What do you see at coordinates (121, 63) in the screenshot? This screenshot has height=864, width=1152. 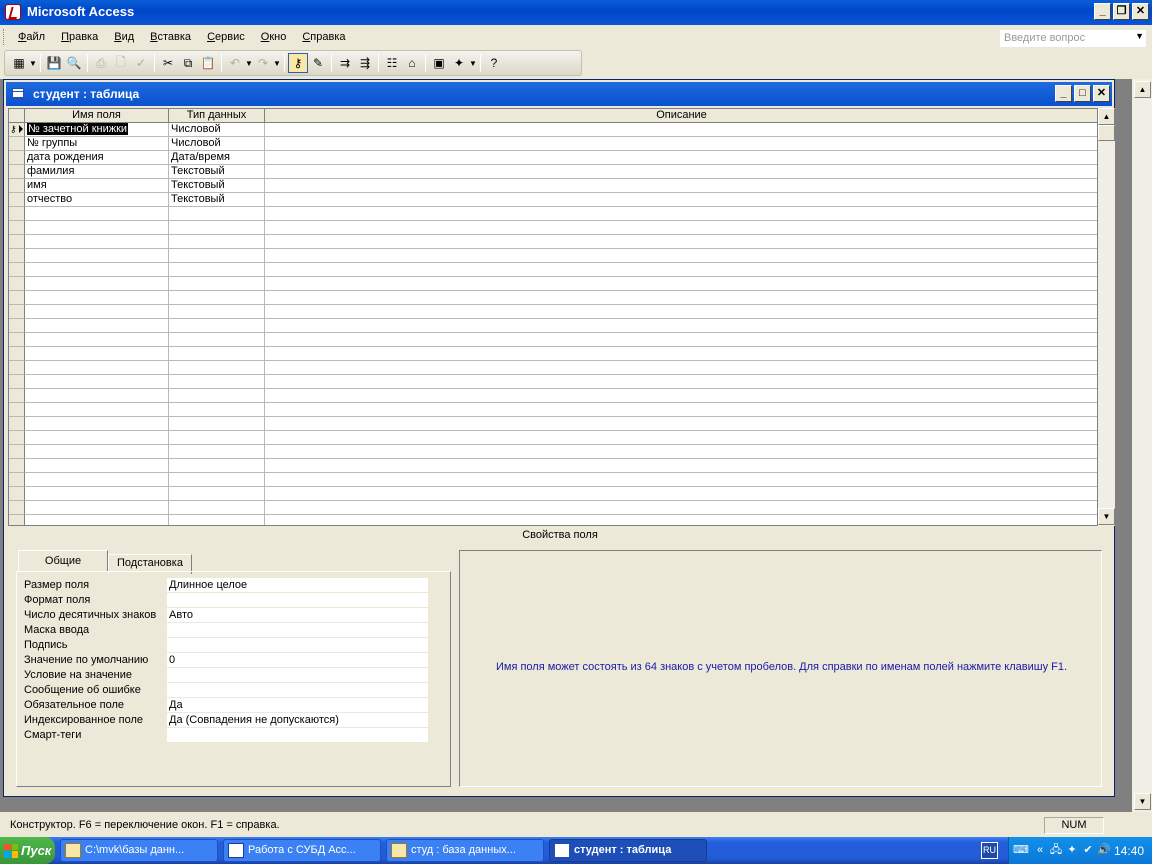 I see `print-preview-icon: 🗋` at bounding box center [121, 63].